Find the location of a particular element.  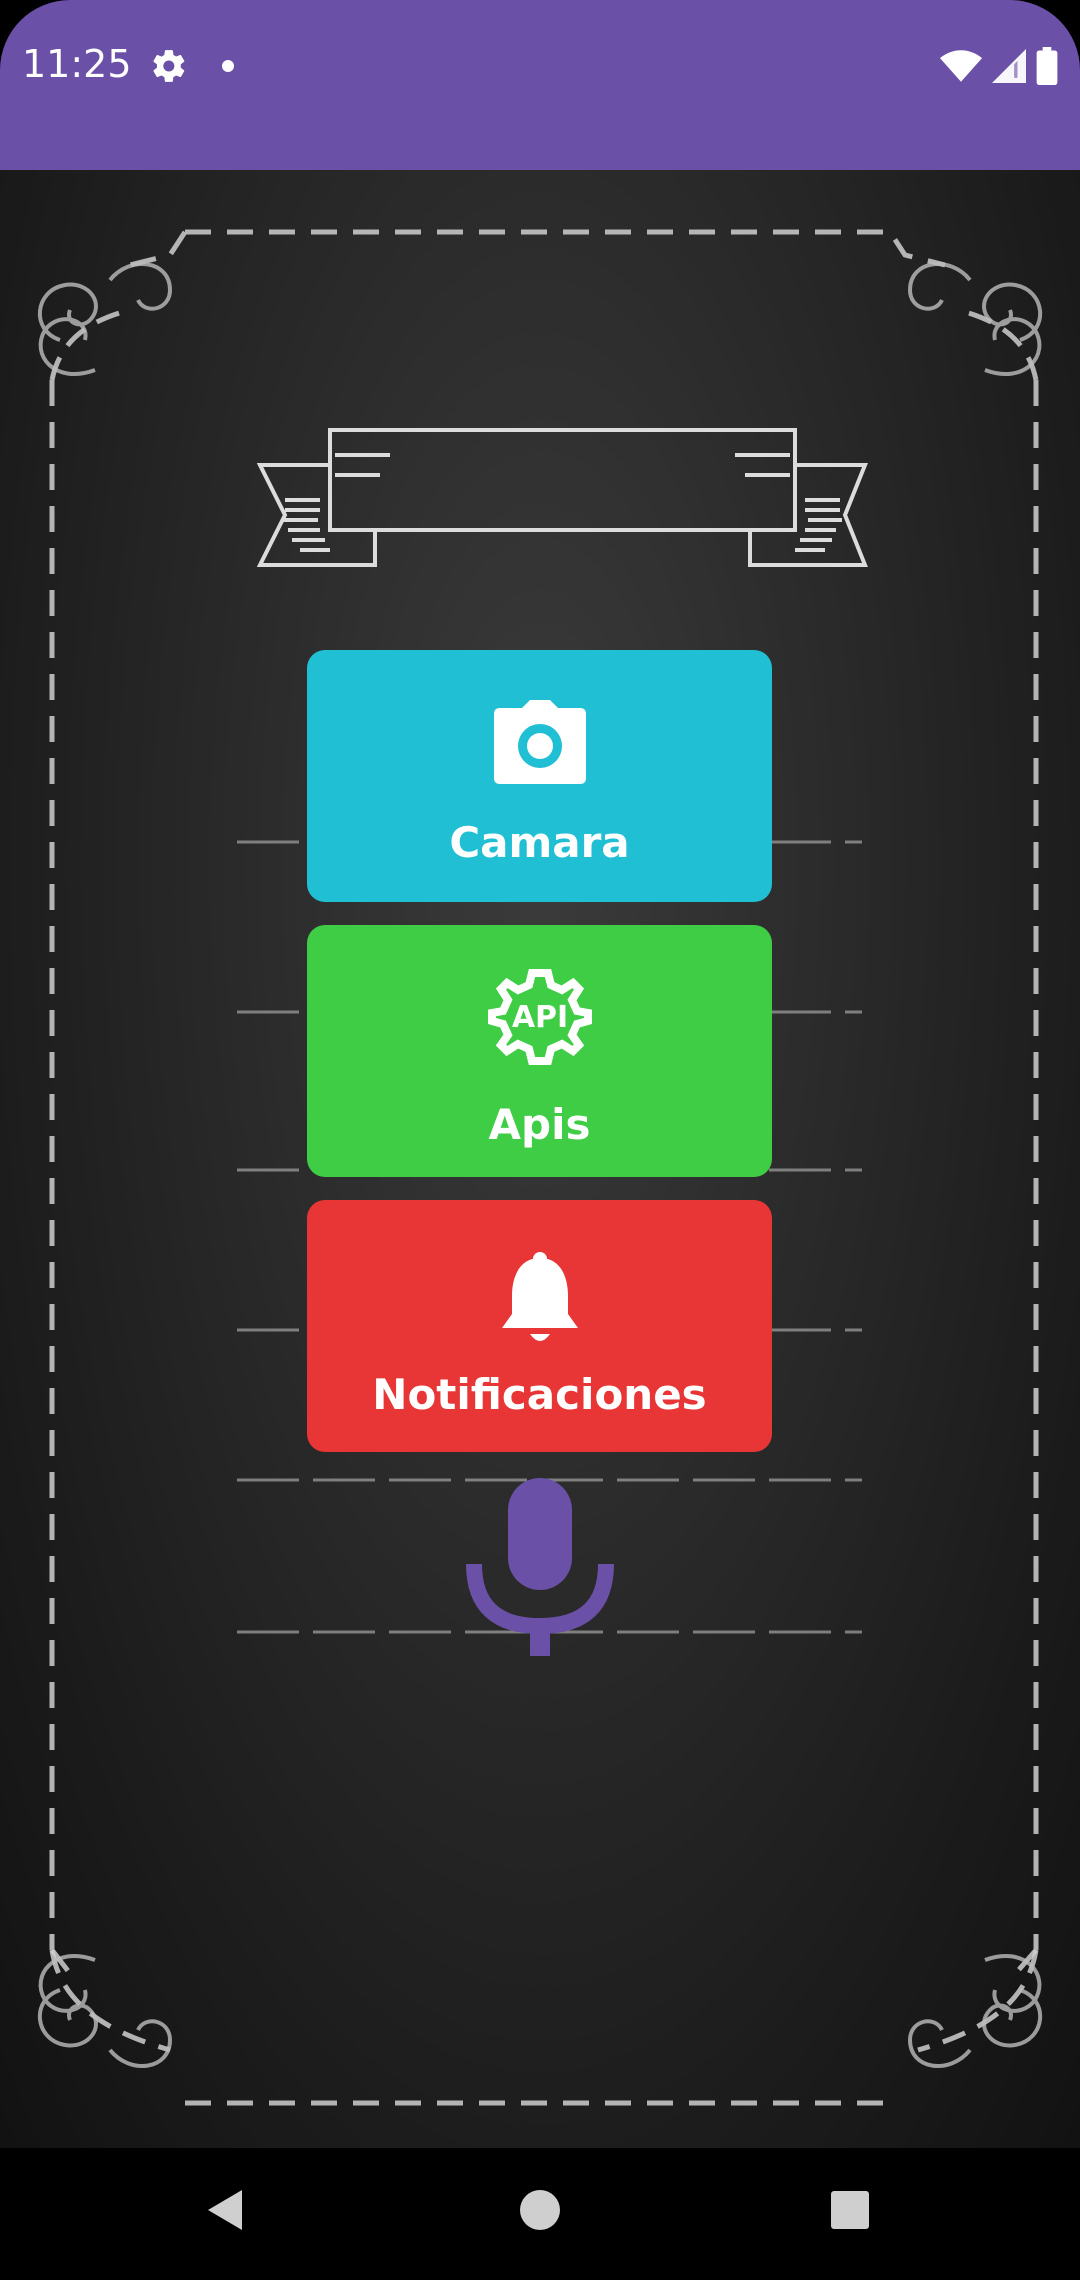

bell-icon is located at coordinates (539, 1296).